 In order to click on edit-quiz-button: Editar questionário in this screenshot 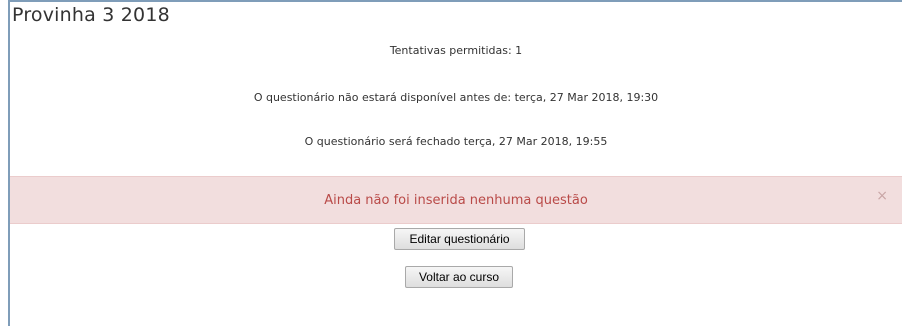, I will do `click(459, 239)`.